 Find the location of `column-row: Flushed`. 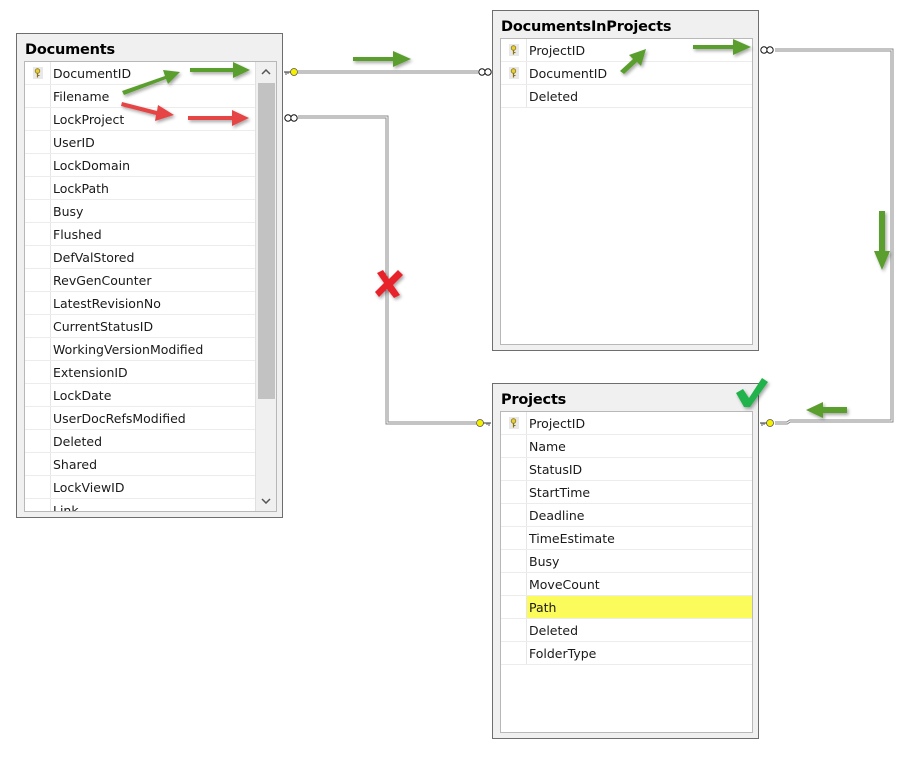

column-row: Flushed is located at coordinates (150, 234).